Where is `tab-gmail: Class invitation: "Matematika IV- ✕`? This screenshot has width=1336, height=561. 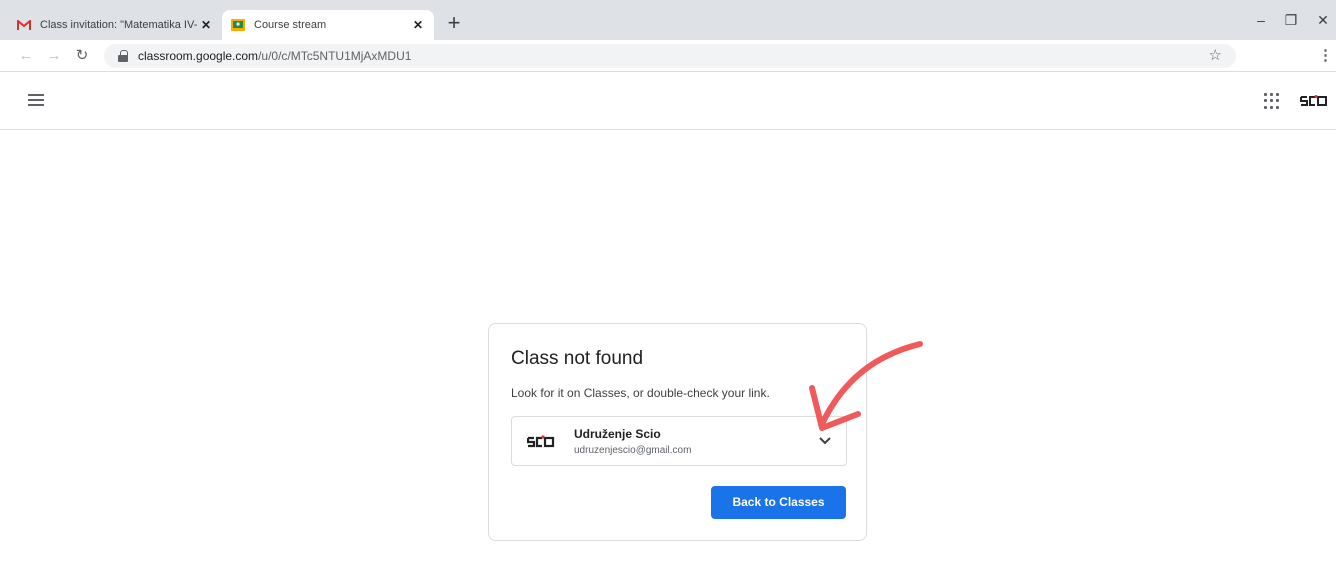
tab-gmail: Class invitation: "Matematika IV- ✕ is located at coordinates (115, 25).